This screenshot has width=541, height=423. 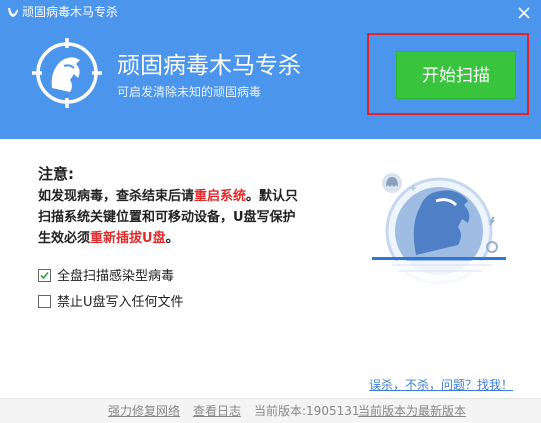 I want to click on window-title: 顽固病毒木马专杀, so click(x=70, y=12).